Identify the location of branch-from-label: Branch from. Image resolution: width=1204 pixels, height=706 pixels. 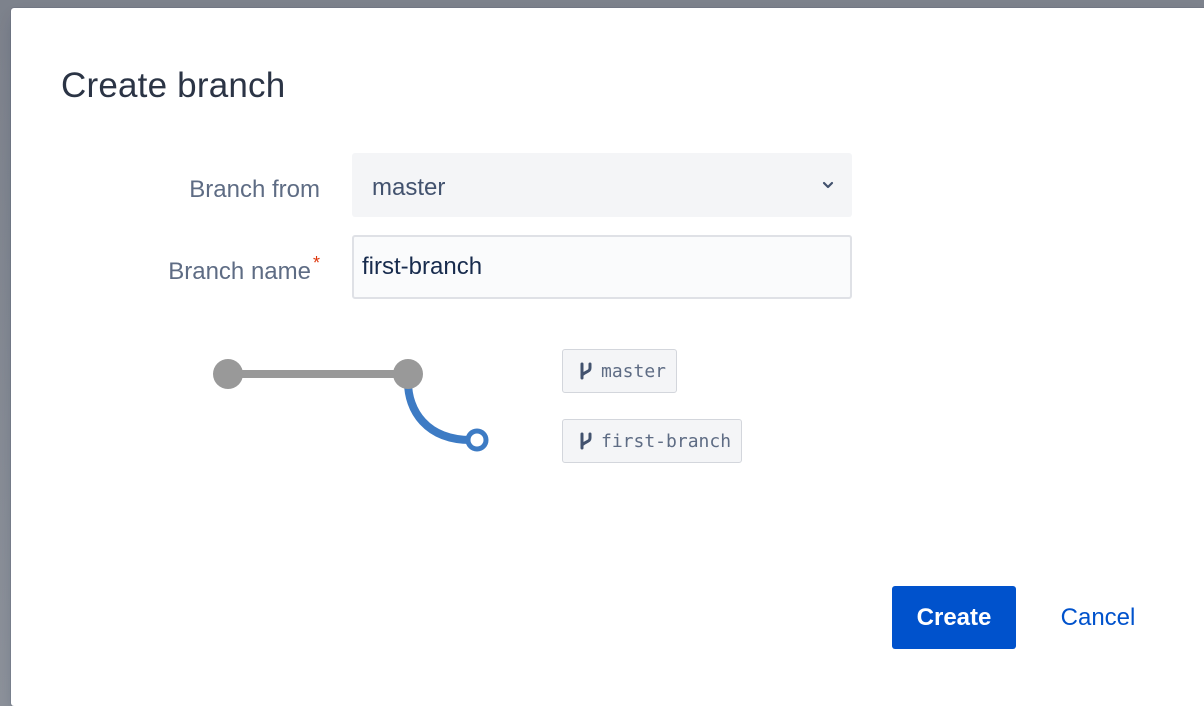
(254, 189).